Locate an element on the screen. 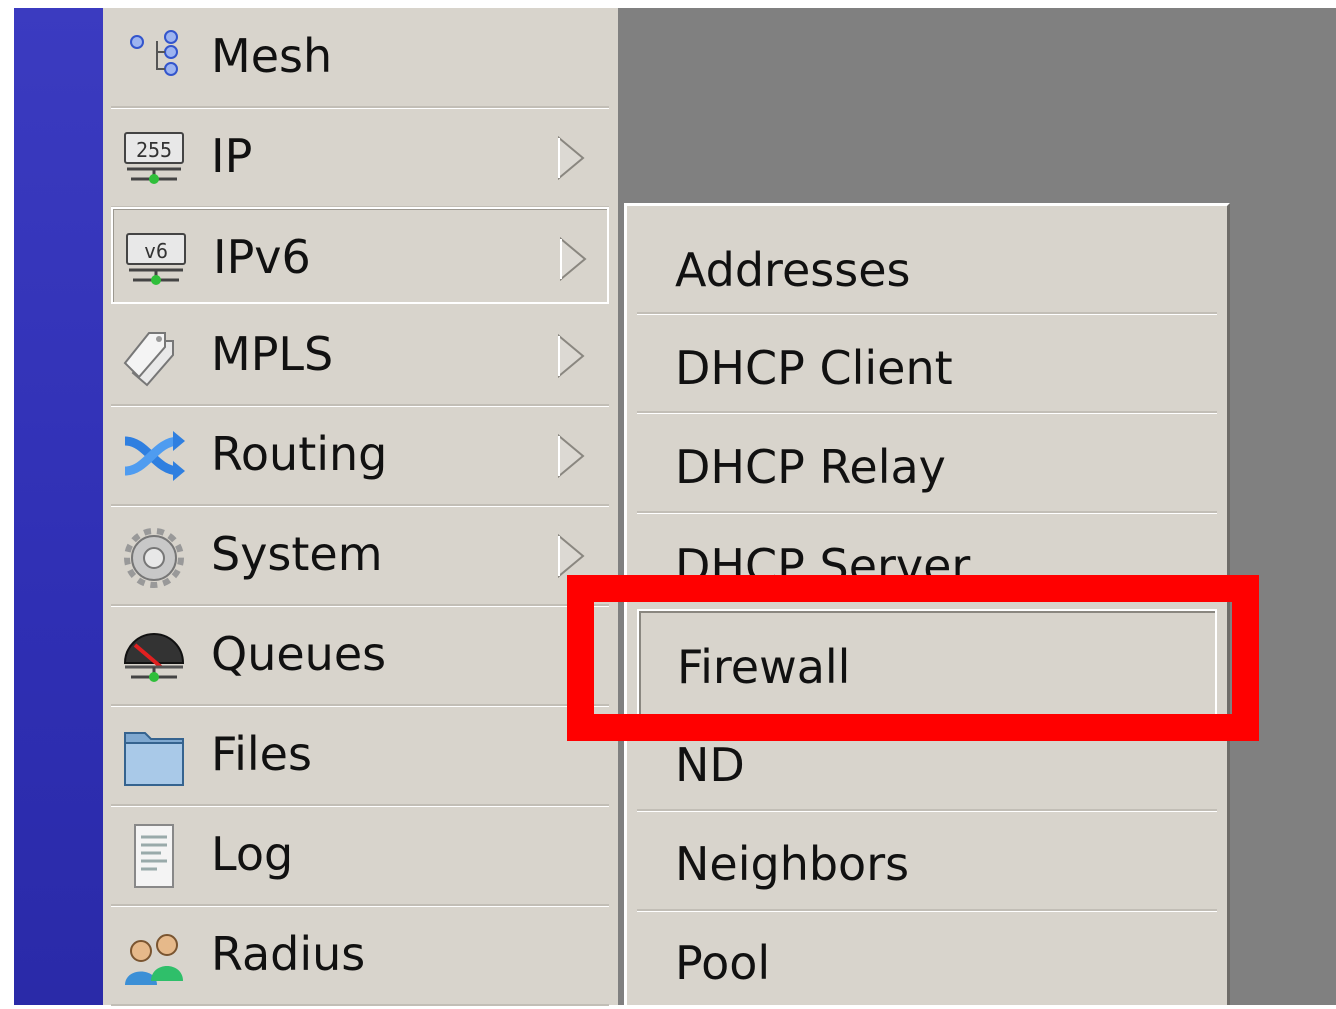 This screenshot has width=1336, height=1009. submenu-item-label: Firewall is located at coordinates (764, 667).